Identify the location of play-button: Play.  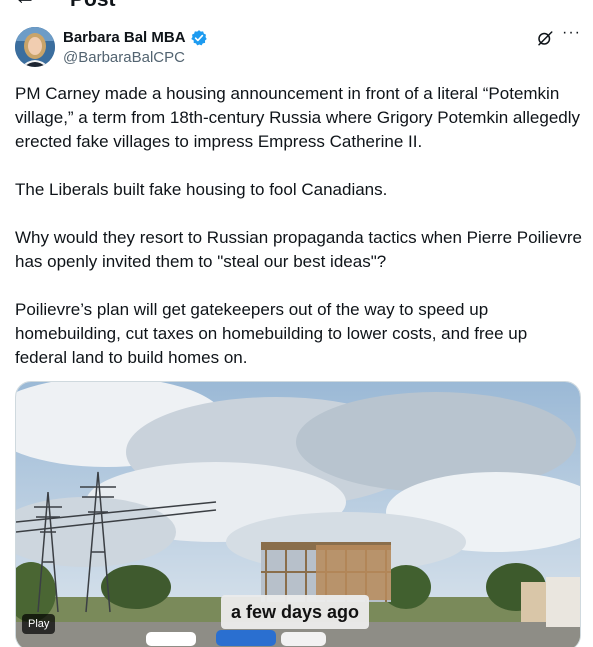
(39, 624).